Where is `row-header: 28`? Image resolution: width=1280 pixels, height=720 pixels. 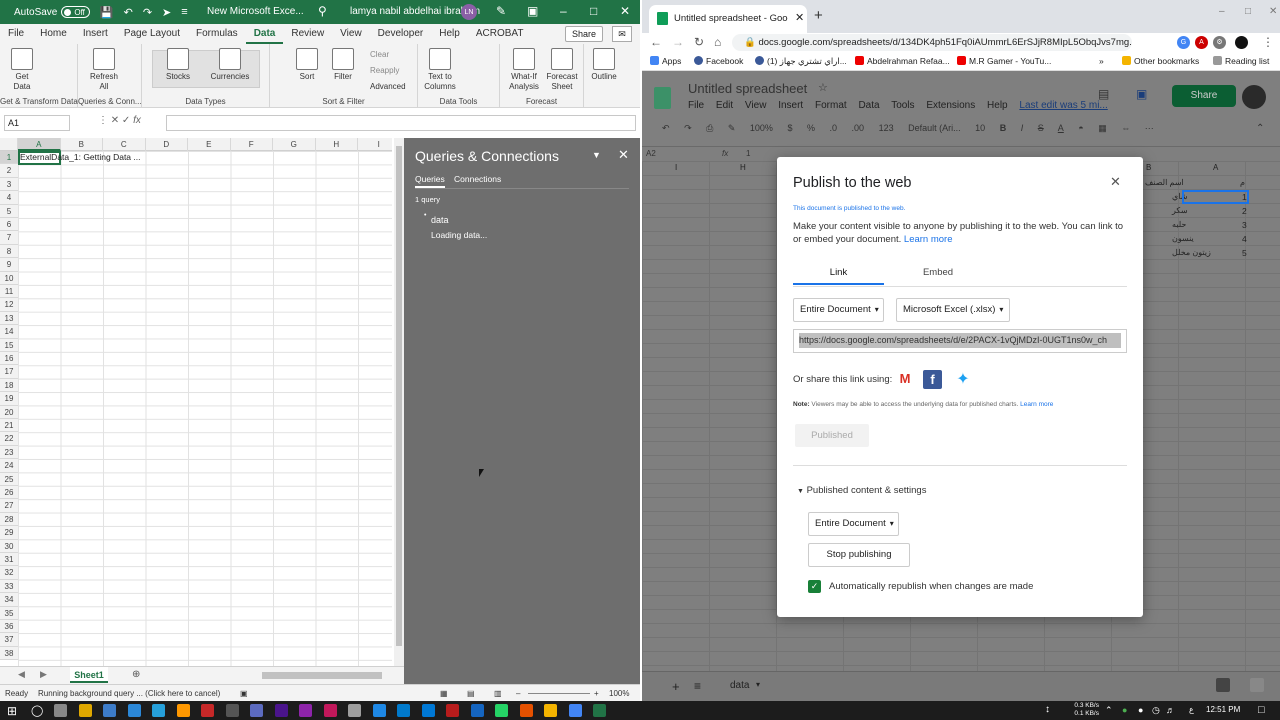
row-header: 28 is located at coordinates (9, 519).